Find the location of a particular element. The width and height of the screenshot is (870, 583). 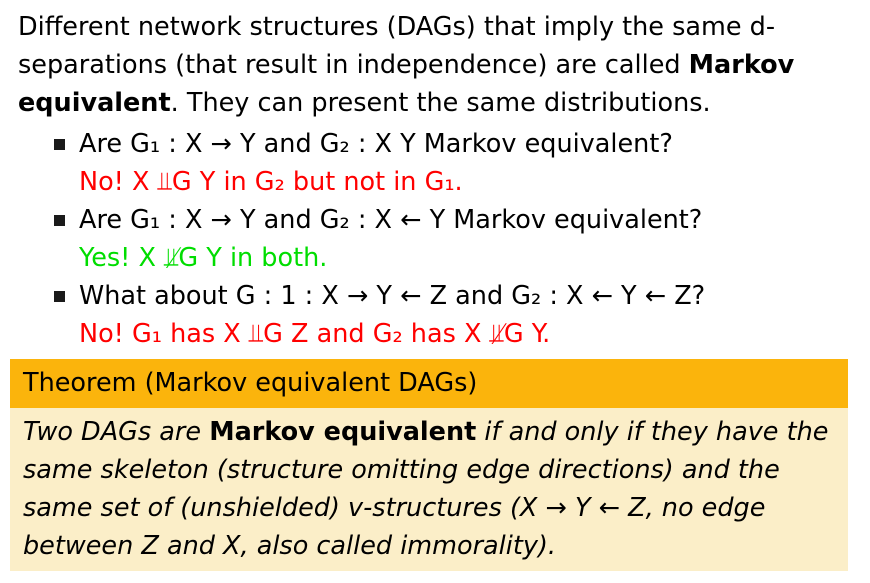

theorem-text: Two DAGs are is located at coordinates (116, 432).